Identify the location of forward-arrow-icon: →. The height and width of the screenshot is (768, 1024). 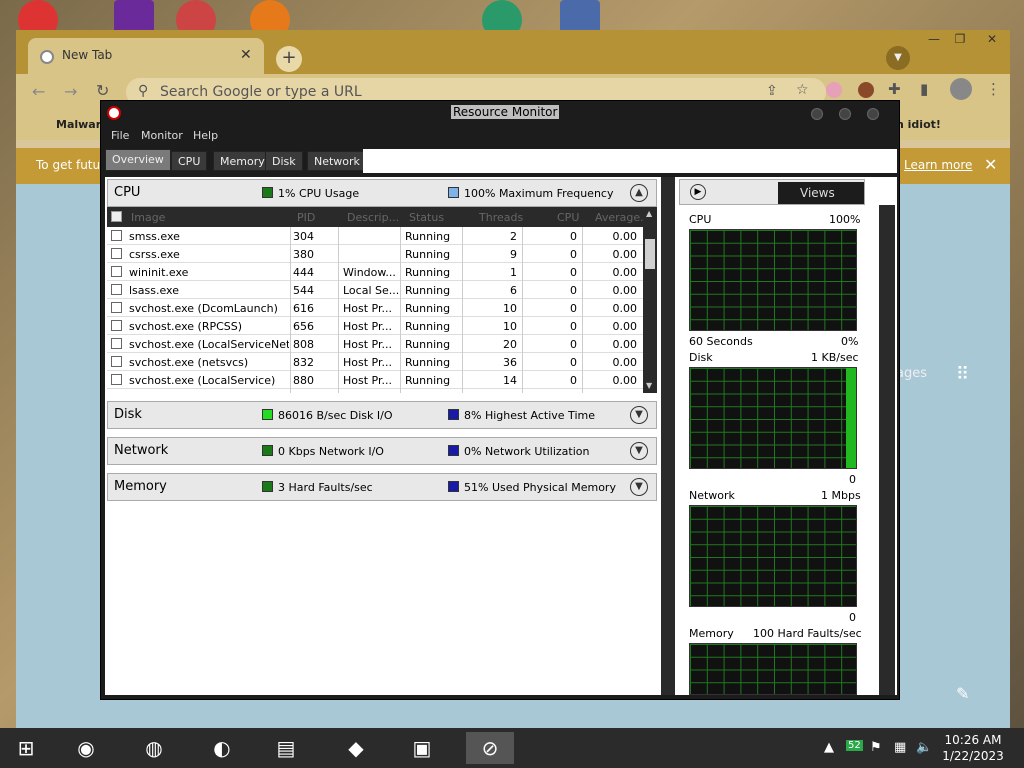
(70, 91).